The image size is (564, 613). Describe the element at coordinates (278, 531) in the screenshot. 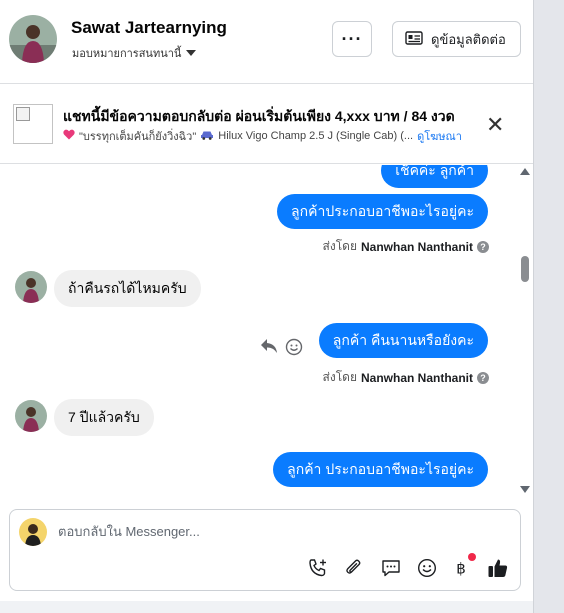

I see `reply-input` at that location.